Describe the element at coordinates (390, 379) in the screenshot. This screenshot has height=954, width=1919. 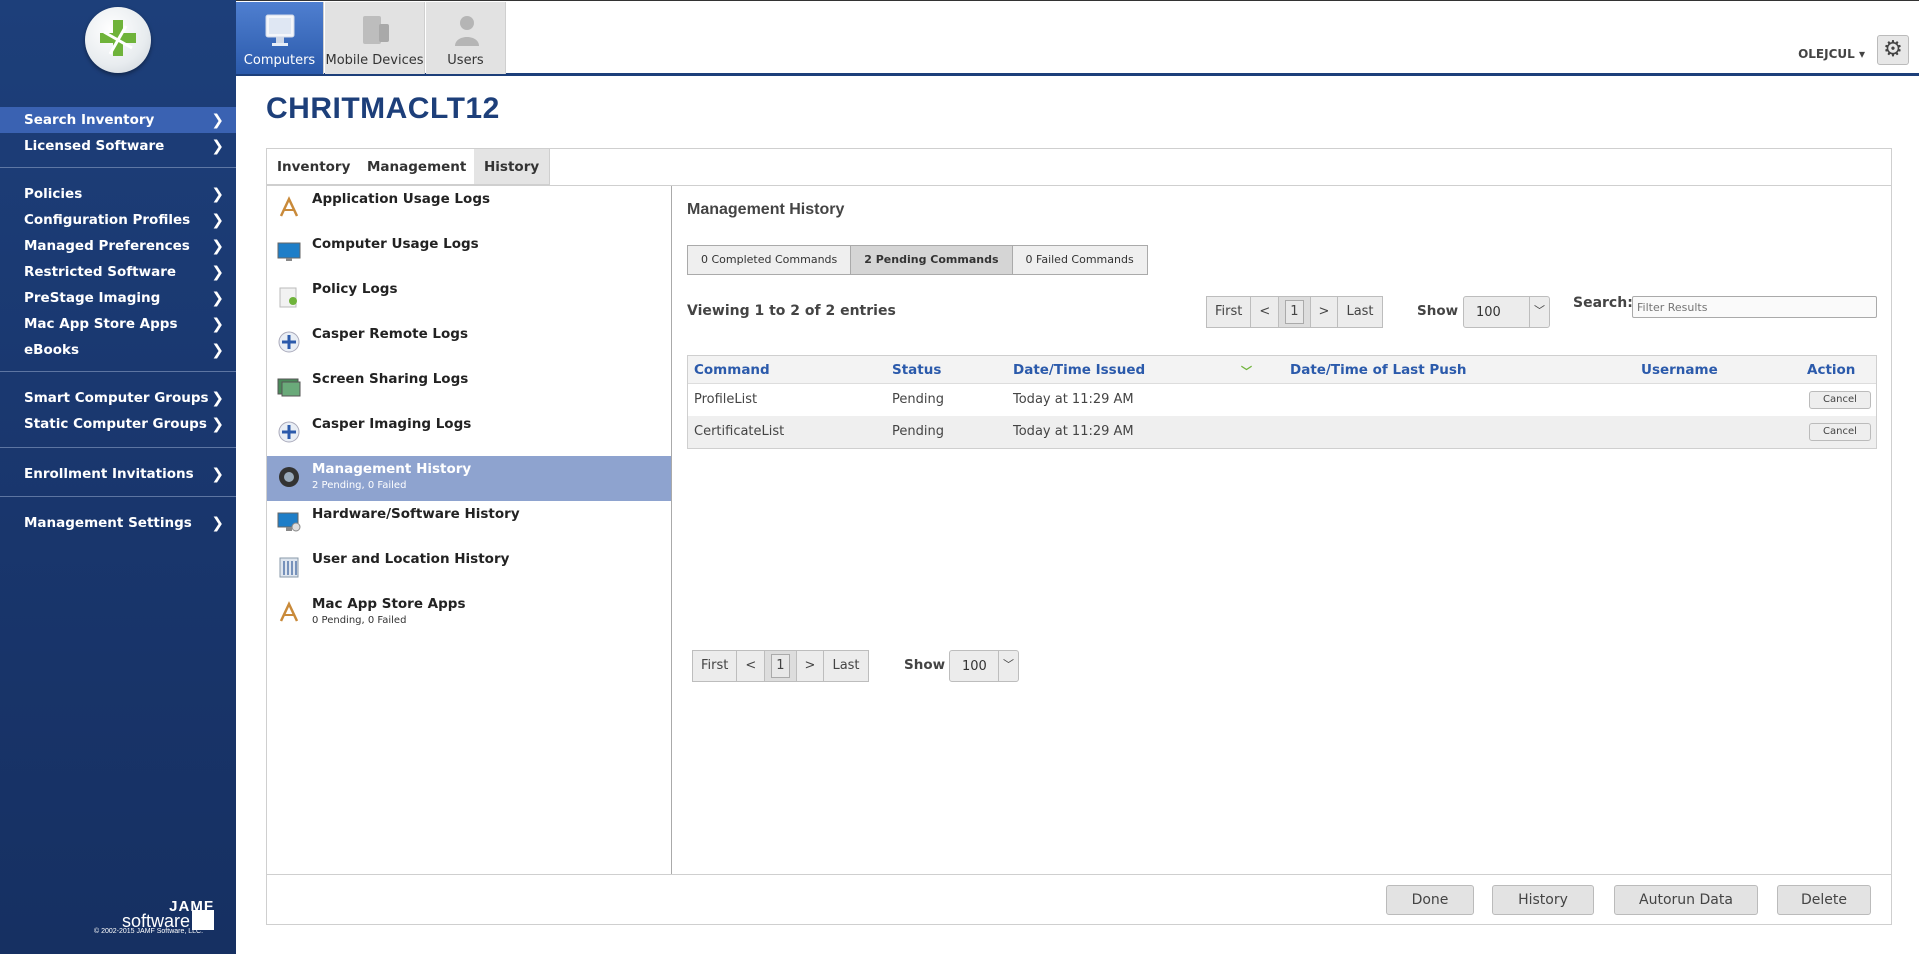
I see `history-item-title: Screen Sharing Logs` at that location.